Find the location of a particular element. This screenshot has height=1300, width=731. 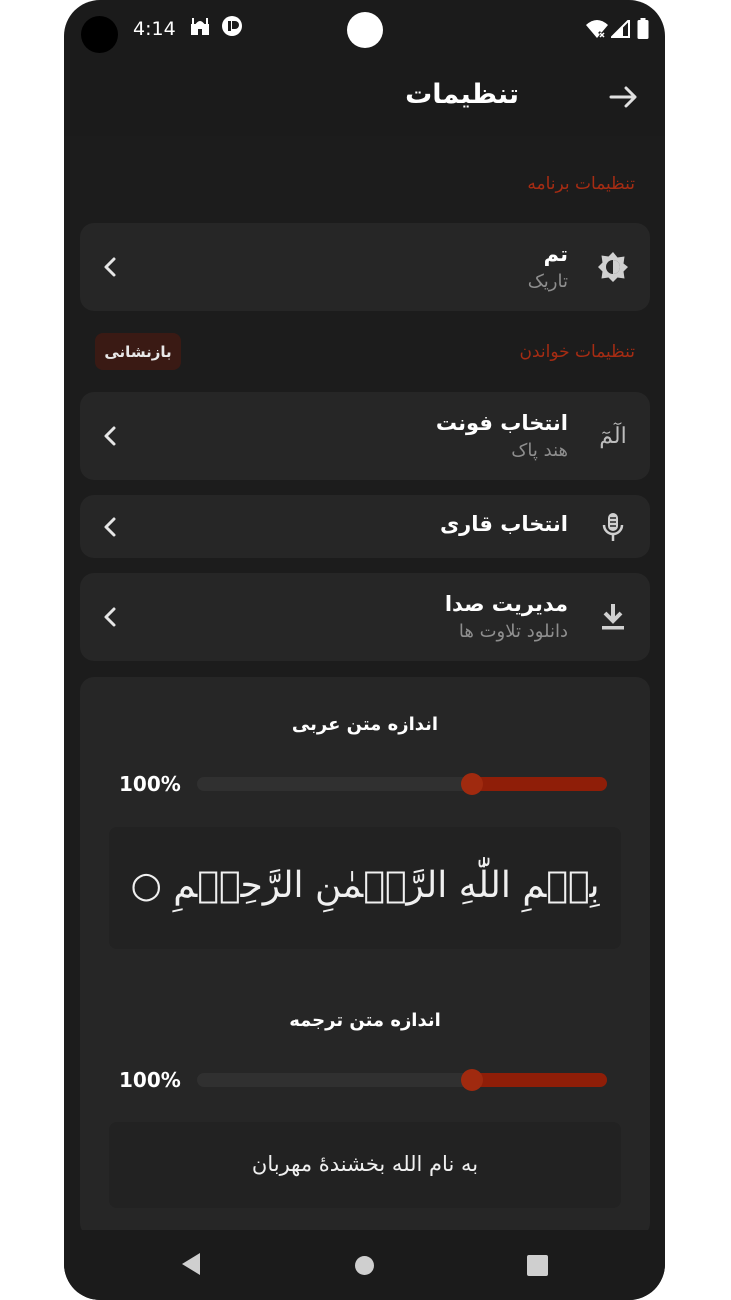

font-title: انتخاب فونت is located at coordinates (501, 423).